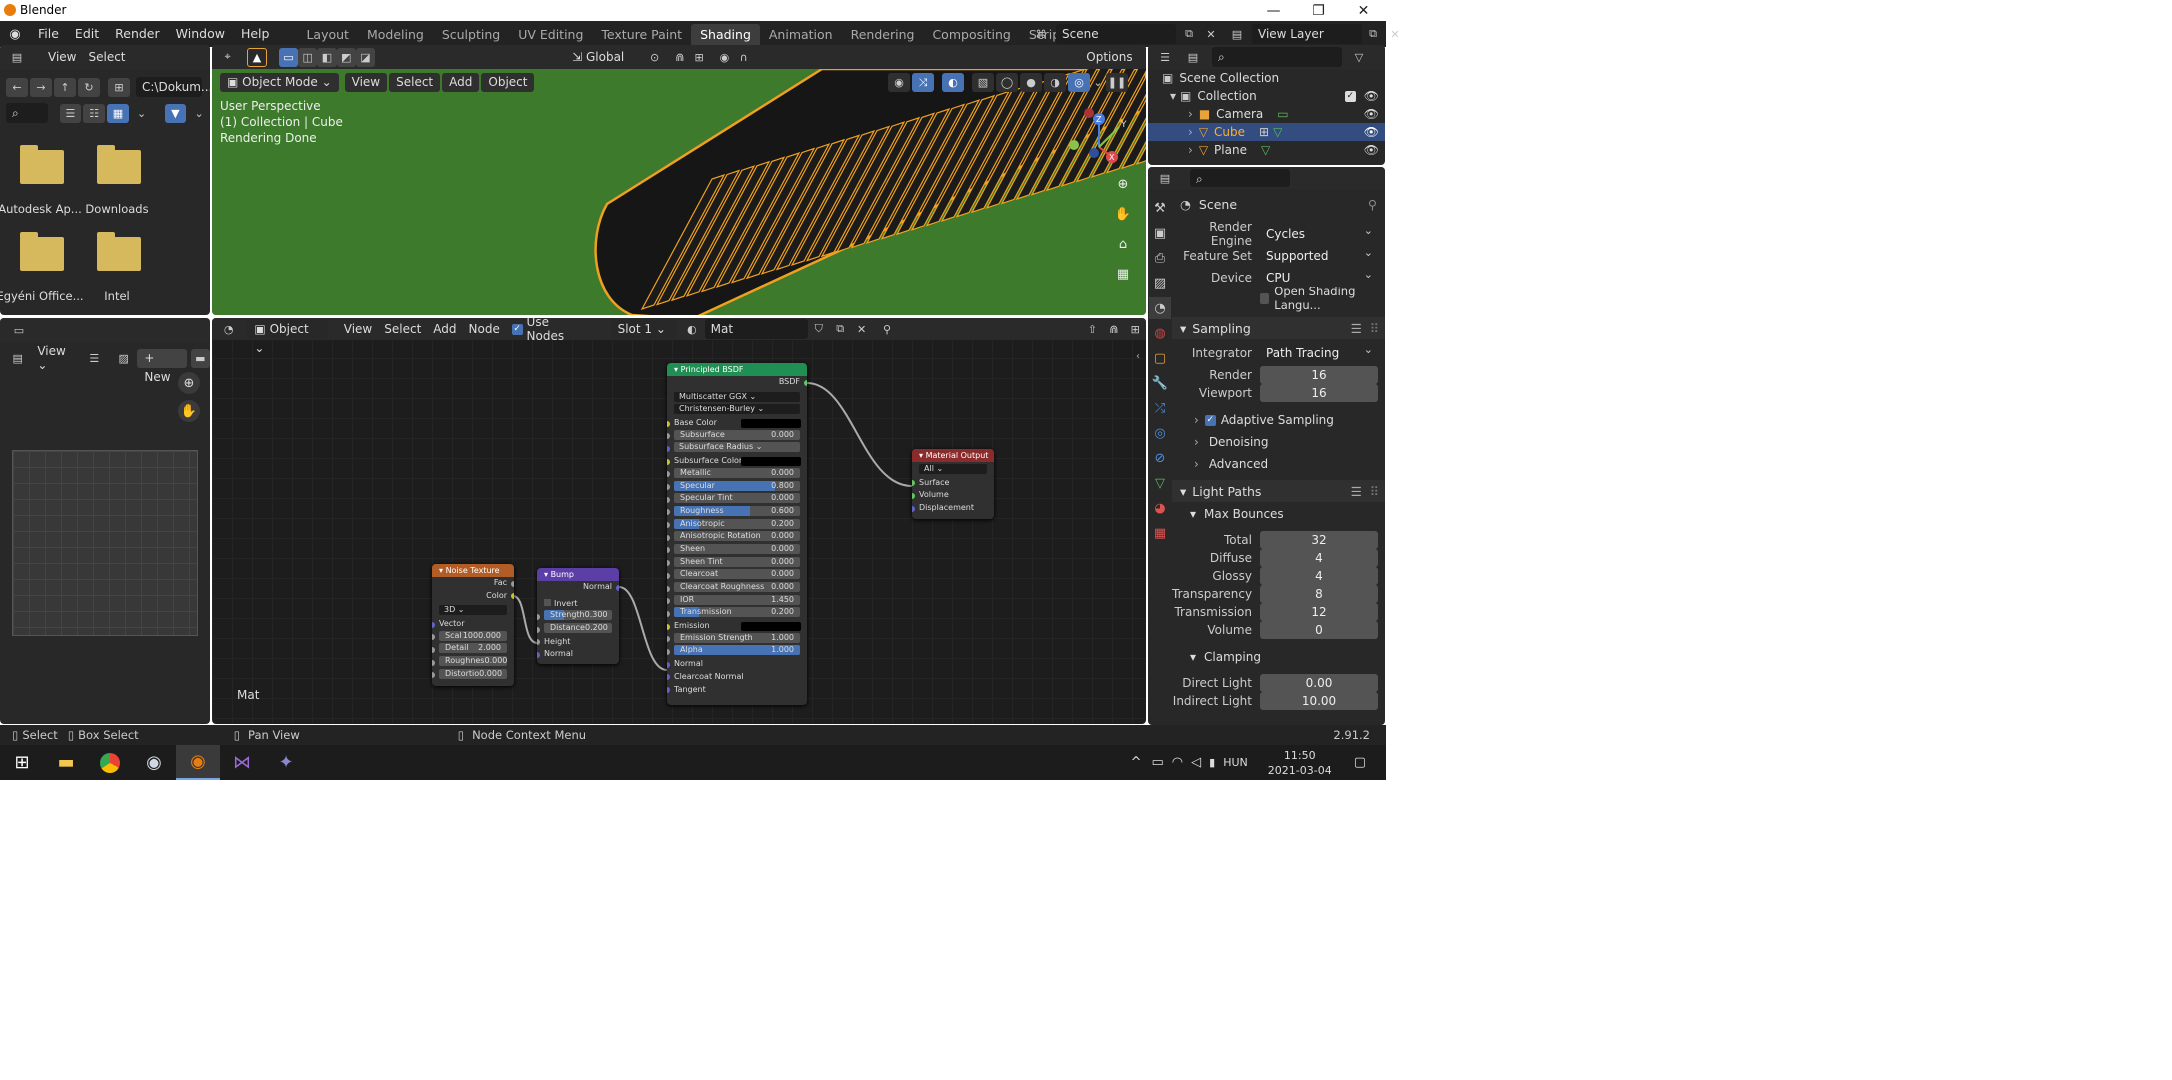  I want to click on node-input-row: Distortio 0.000, so click(473, 675).